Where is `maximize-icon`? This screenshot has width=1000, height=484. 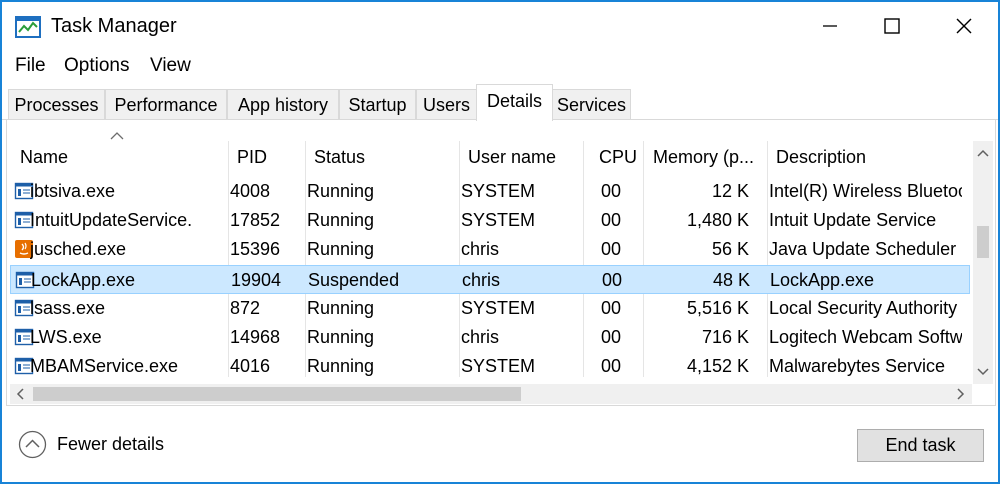 maximize-icon is located at coordinates (892, 26).